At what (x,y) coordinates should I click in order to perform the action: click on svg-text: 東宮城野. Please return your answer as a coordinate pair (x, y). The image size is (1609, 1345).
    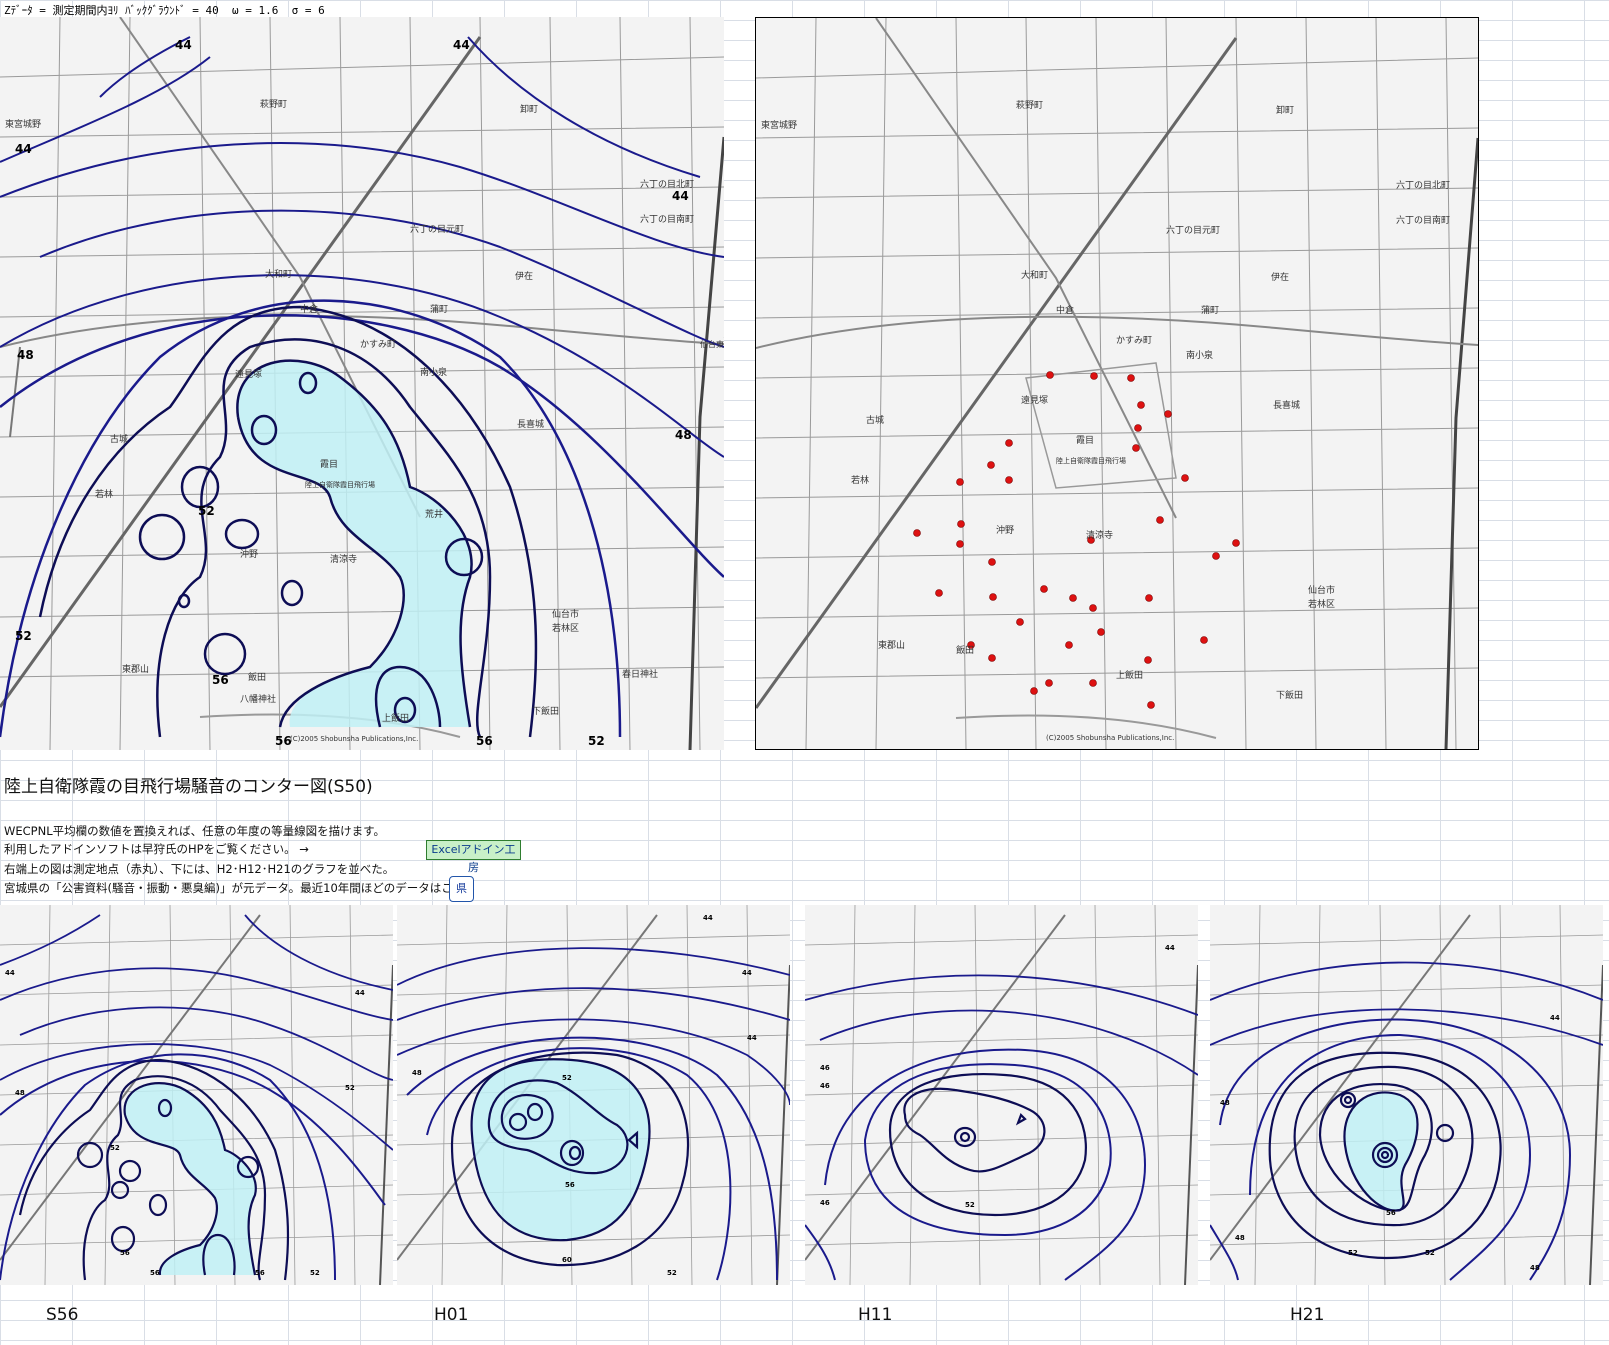
    Looking at the image, I should click on (779, 125).